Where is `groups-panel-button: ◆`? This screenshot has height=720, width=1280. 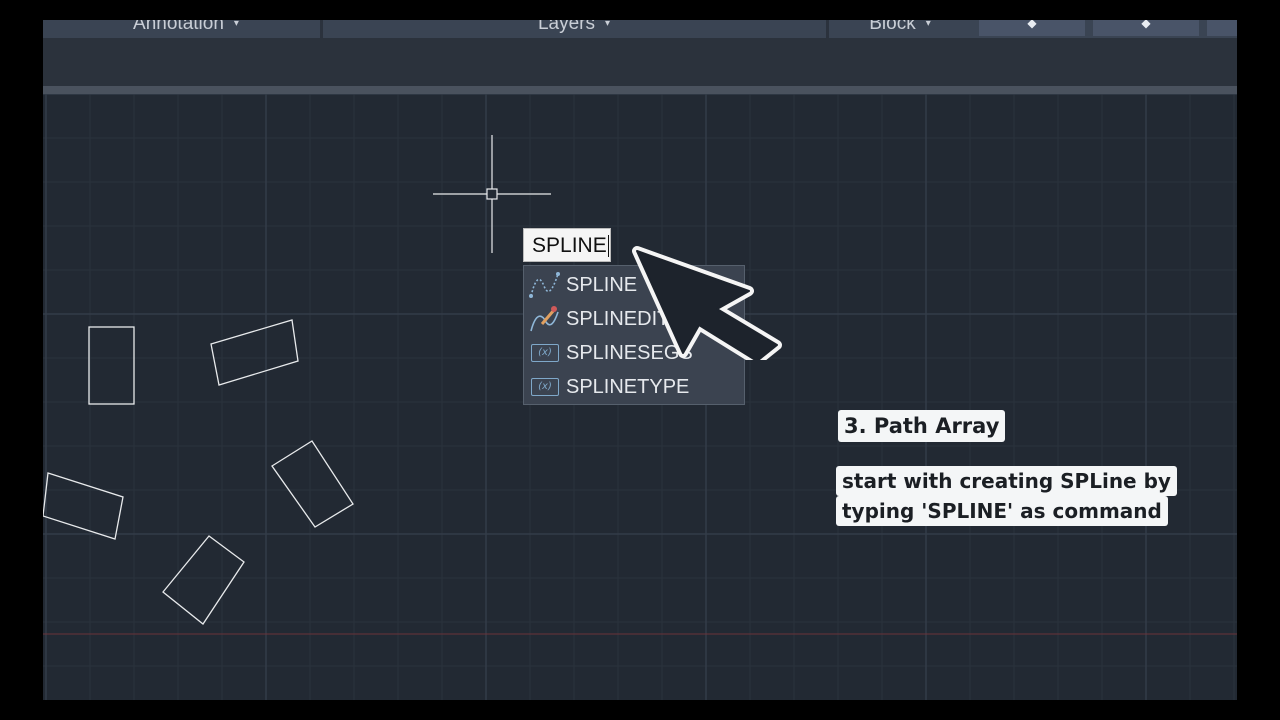 groups-panel-button: ◆ is located at coordinates (1146, 28).